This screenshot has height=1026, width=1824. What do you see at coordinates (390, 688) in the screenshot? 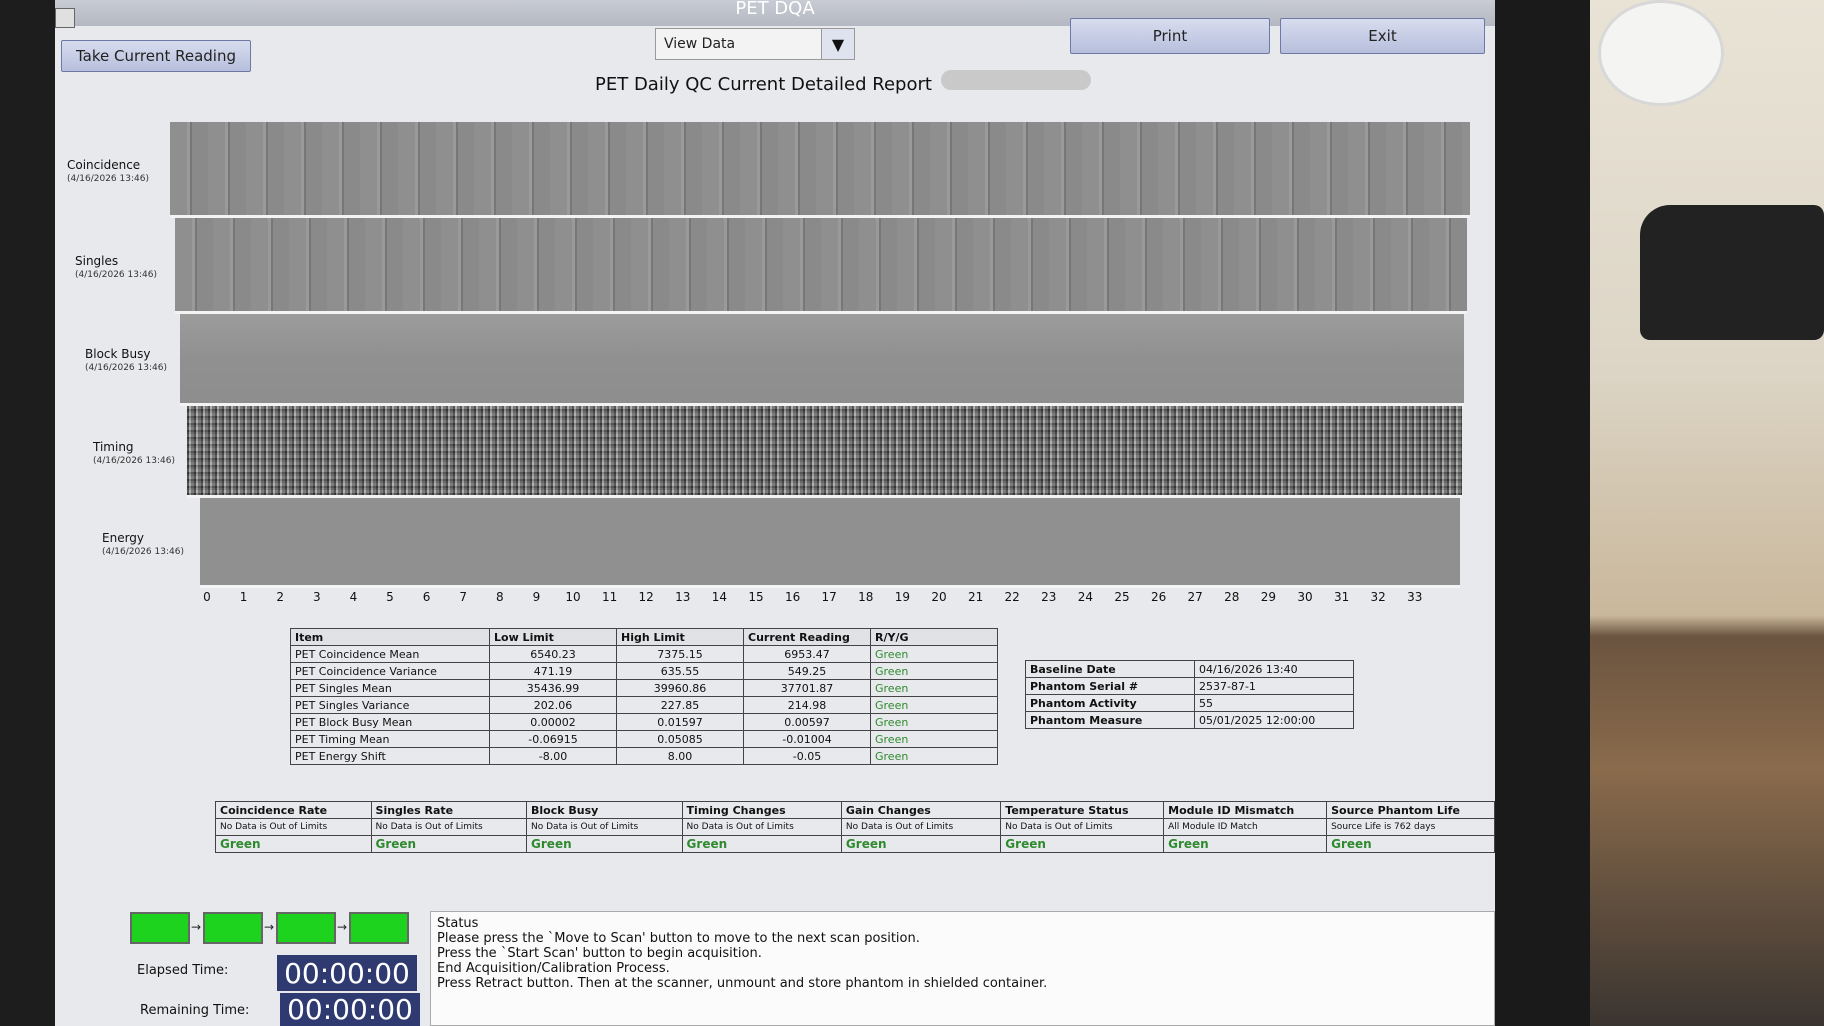
I see `table-cell: PET Singles Mean` at bounding box center [390, 688].